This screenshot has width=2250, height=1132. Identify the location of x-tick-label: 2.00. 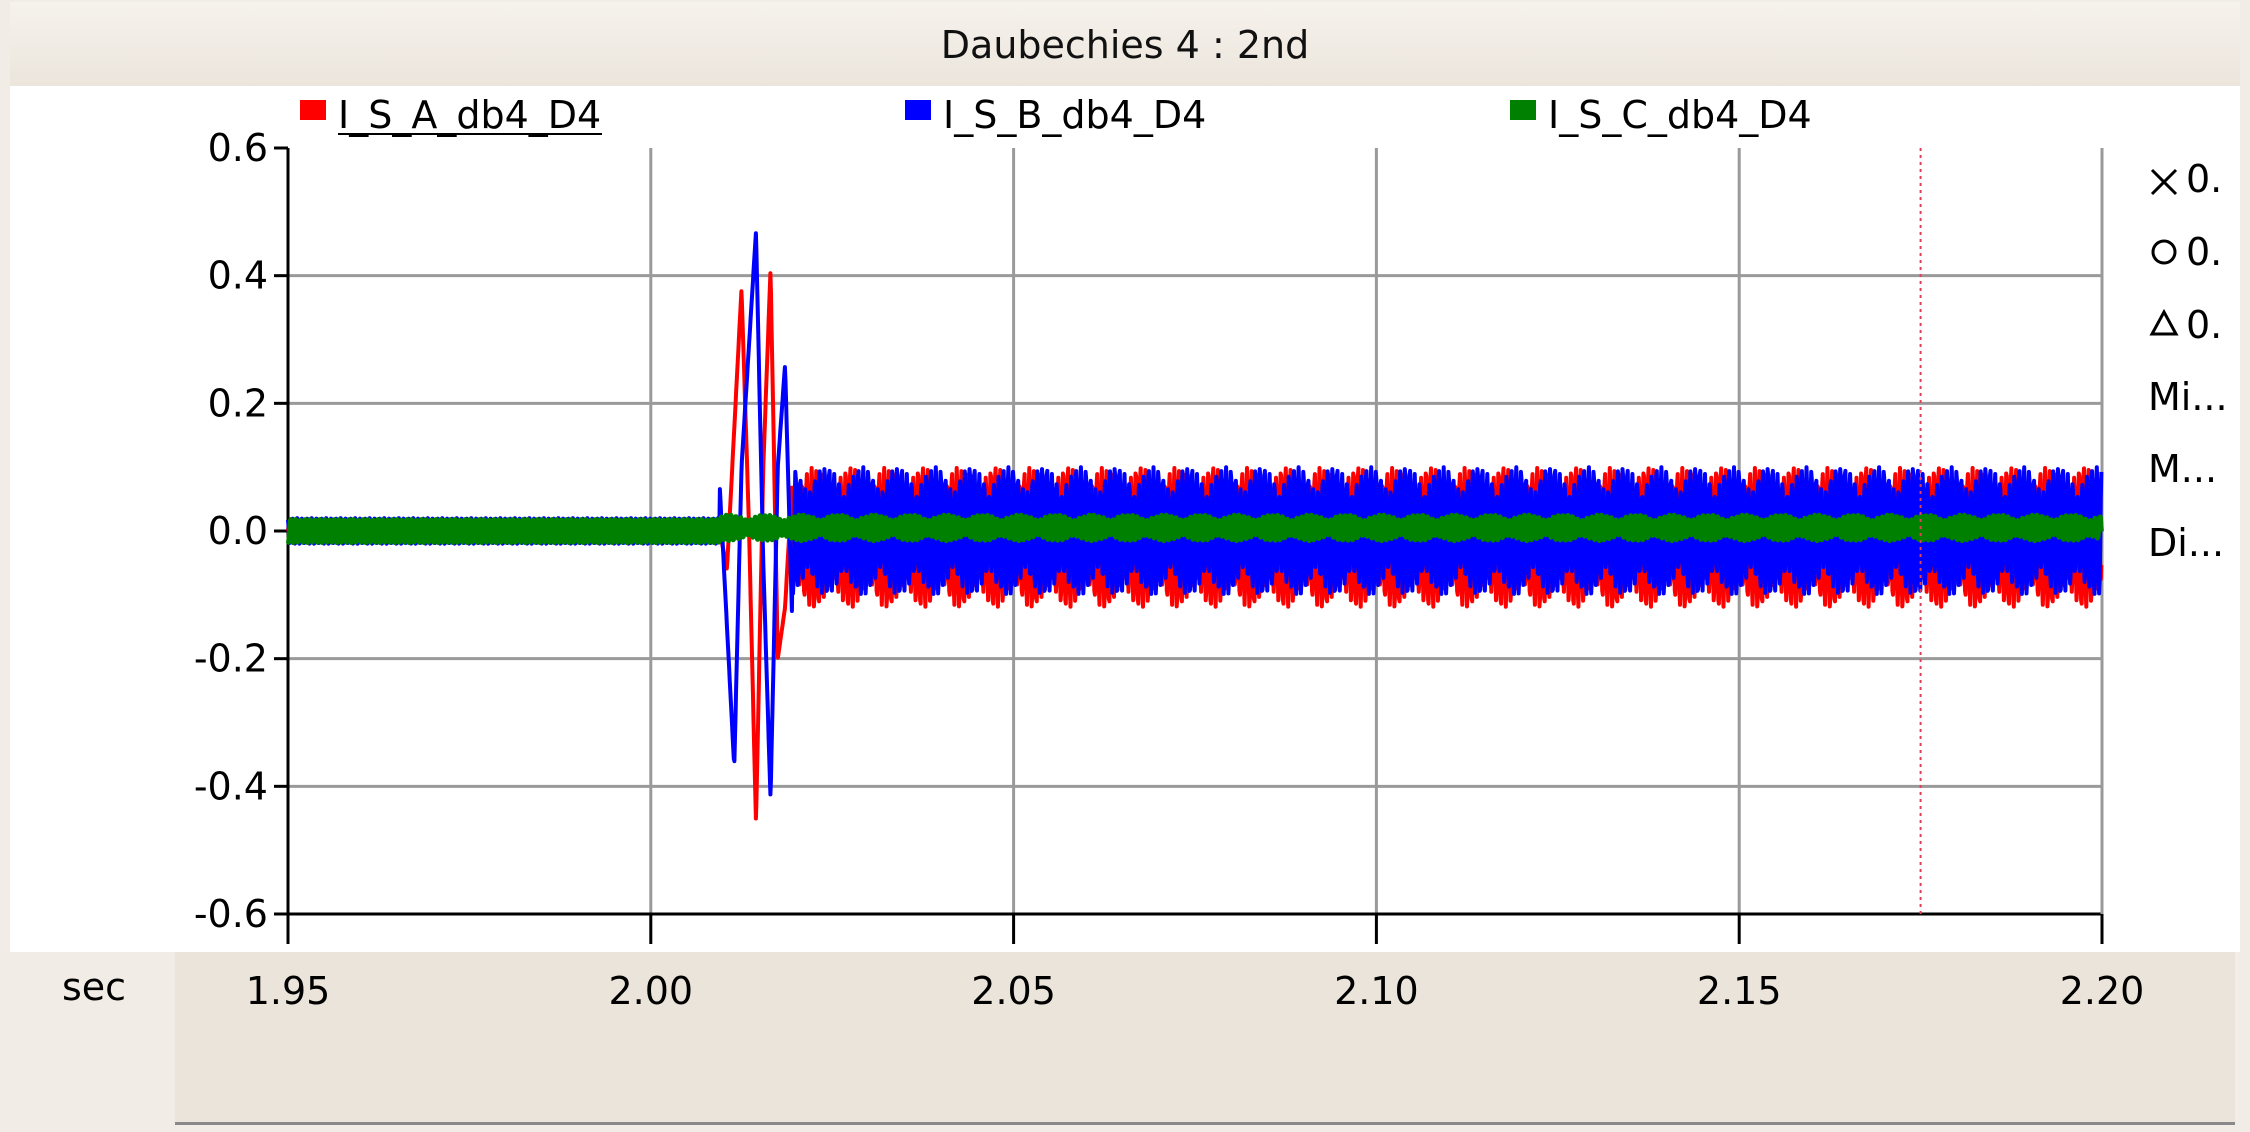
(650, 991).